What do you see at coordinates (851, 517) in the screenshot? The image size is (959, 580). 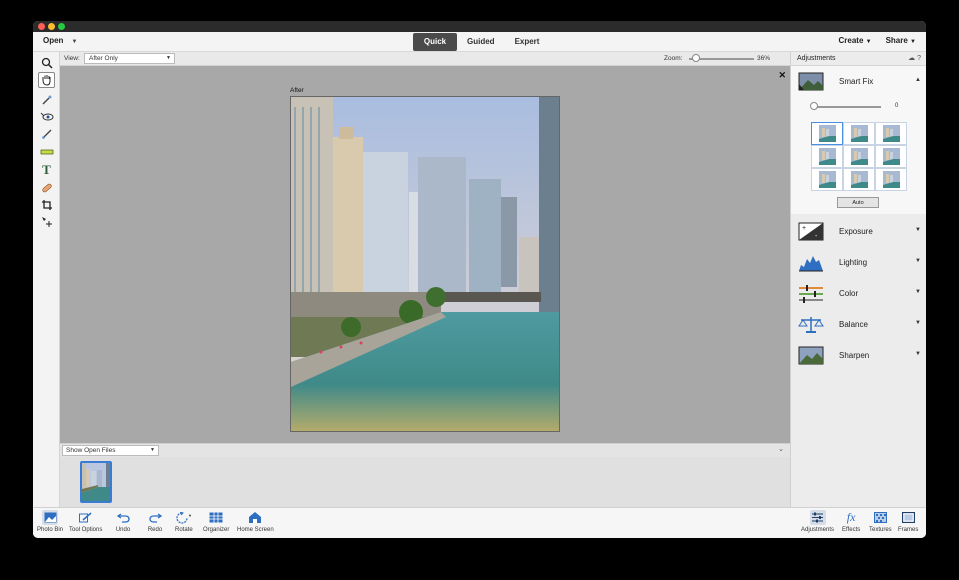 I see `fx-icon: fx` at bounding box center [851, 517].